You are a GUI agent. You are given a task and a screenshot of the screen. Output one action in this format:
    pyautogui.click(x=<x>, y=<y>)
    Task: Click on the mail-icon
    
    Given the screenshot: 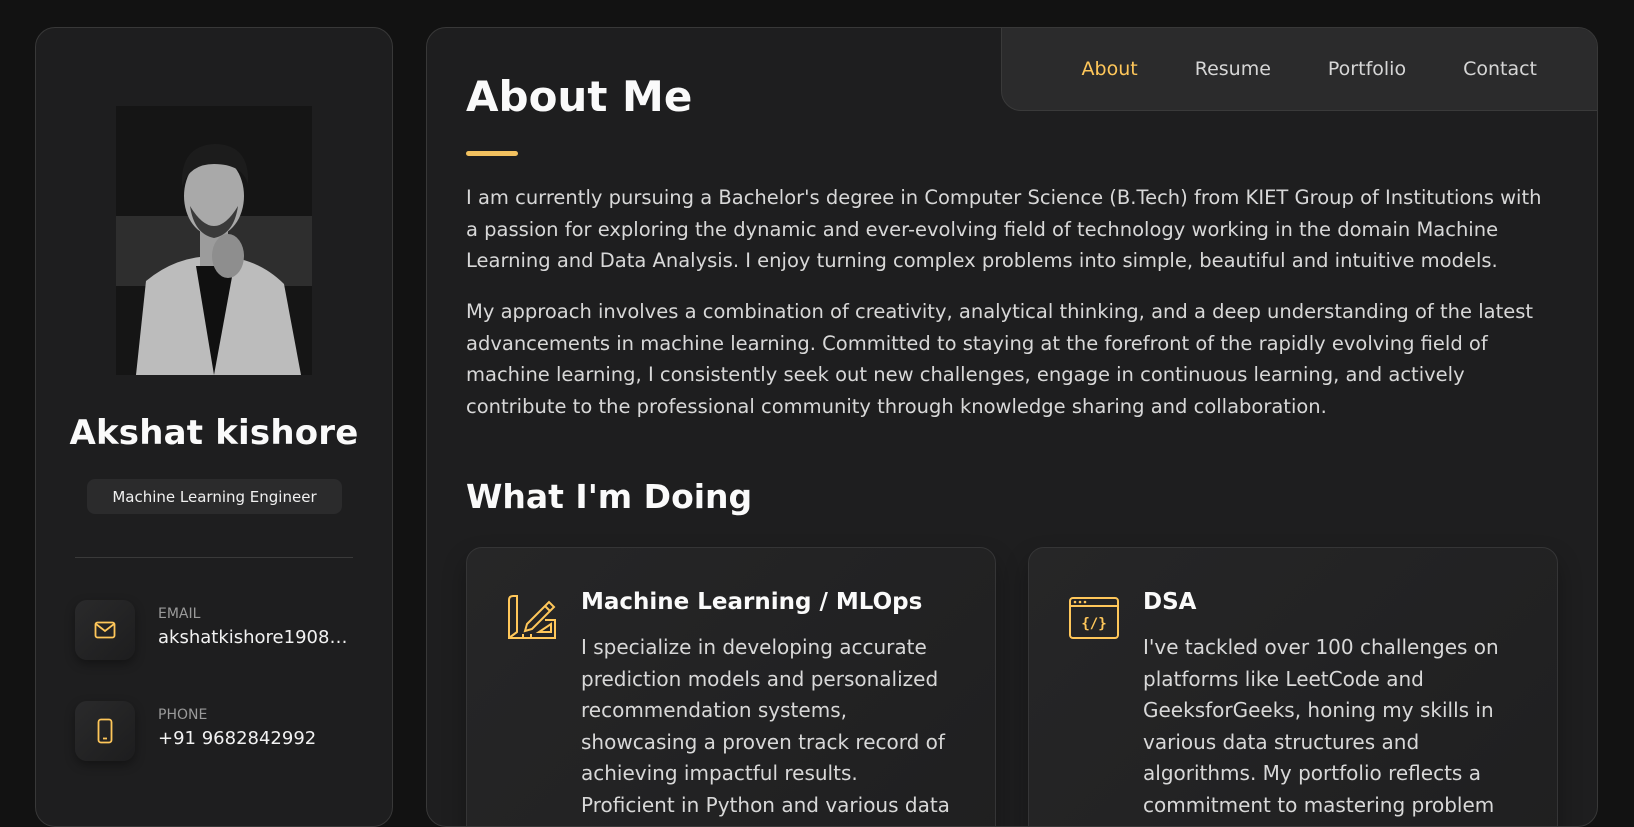 What is the action you would take?
    pyautogui.click(x=105, y=630)
    